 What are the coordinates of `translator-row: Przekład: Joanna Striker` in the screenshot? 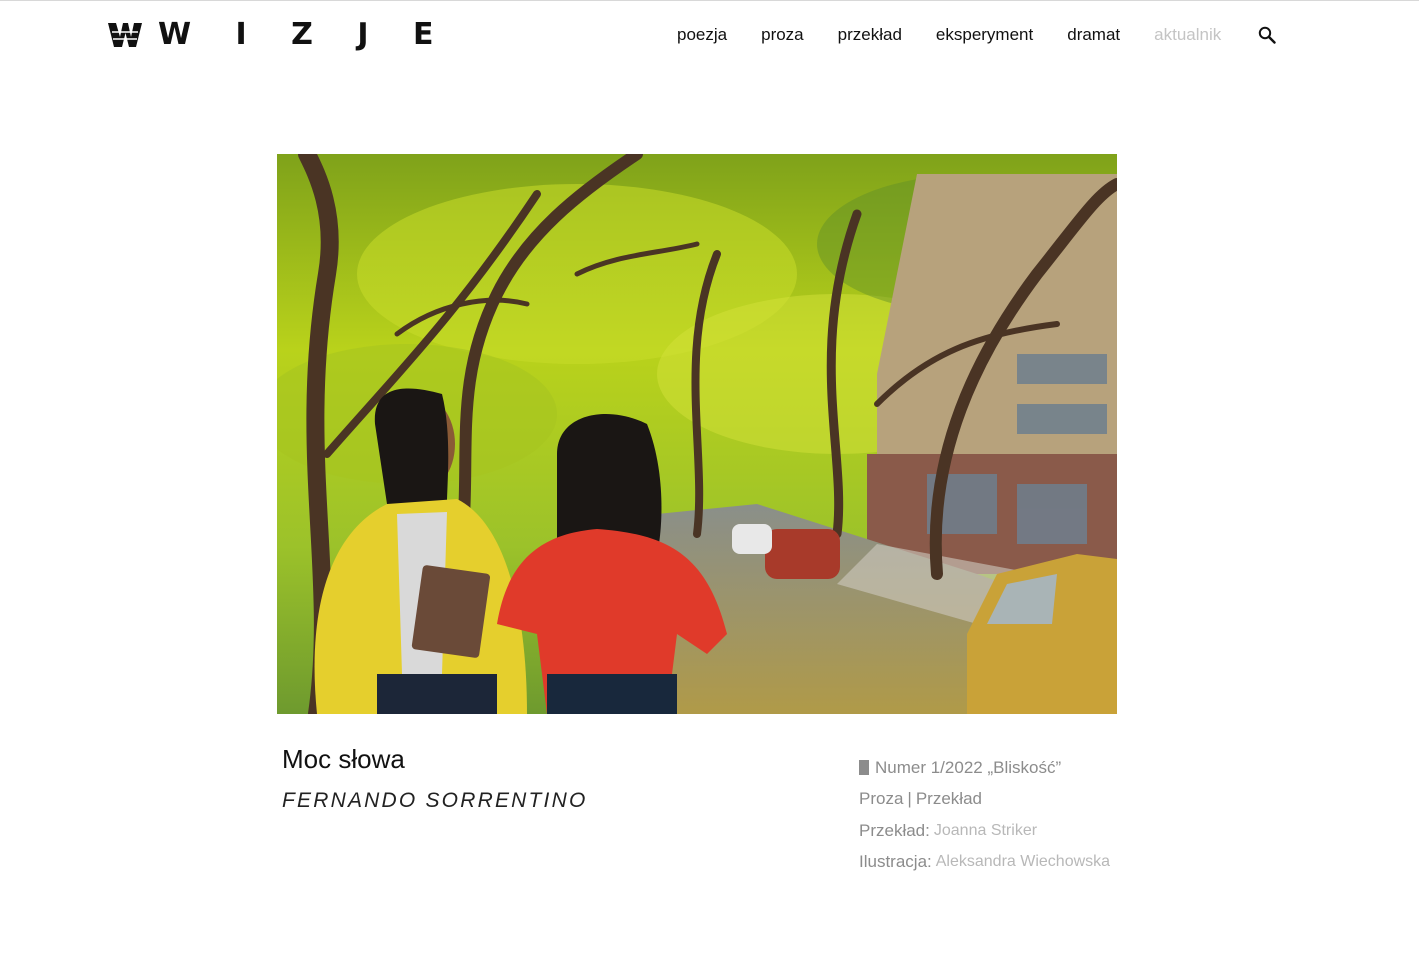 It's located at (989, 831).